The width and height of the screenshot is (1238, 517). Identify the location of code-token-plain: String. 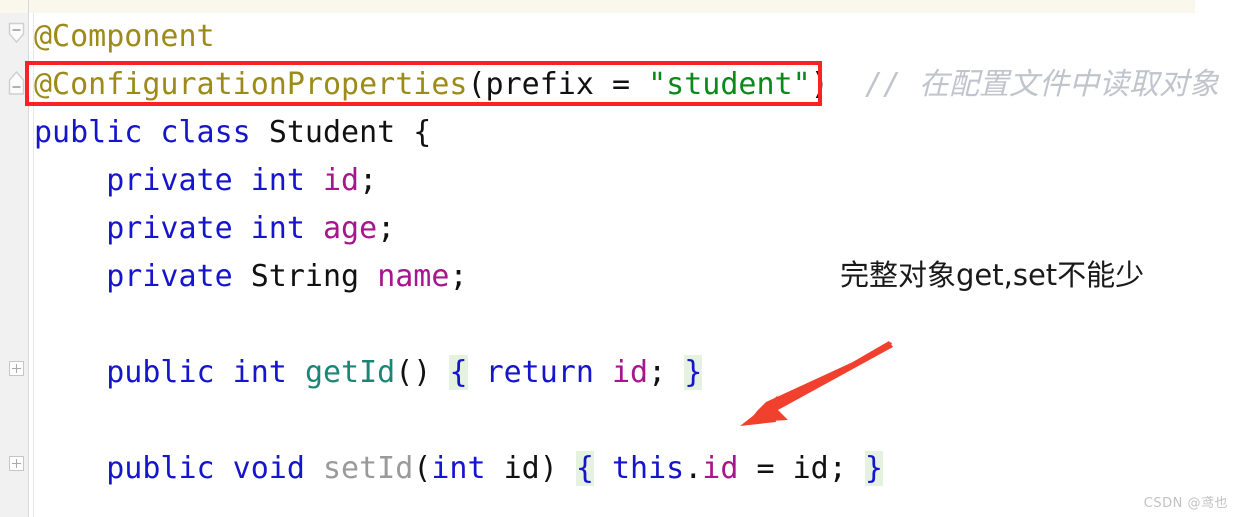
(314, 276).